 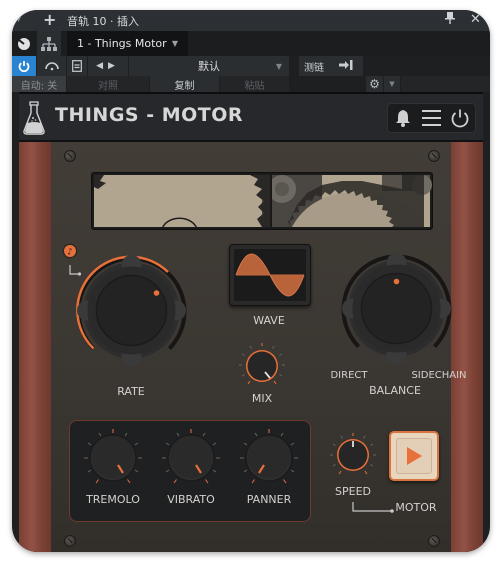 I want to click on motor-button-face, so click(x=414, y=456).